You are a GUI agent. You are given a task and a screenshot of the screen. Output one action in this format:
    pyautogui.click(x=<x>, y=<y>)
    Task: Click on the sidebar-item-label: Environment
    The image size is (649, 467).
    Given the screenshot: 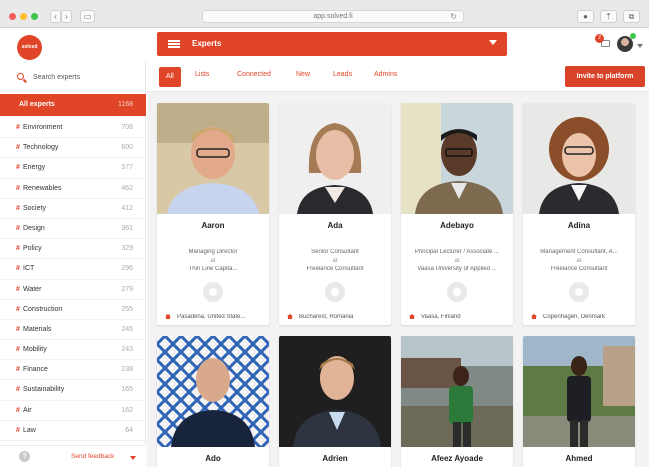 What is the action you would take?
    pyautogui.click(x=43, y=127)
    